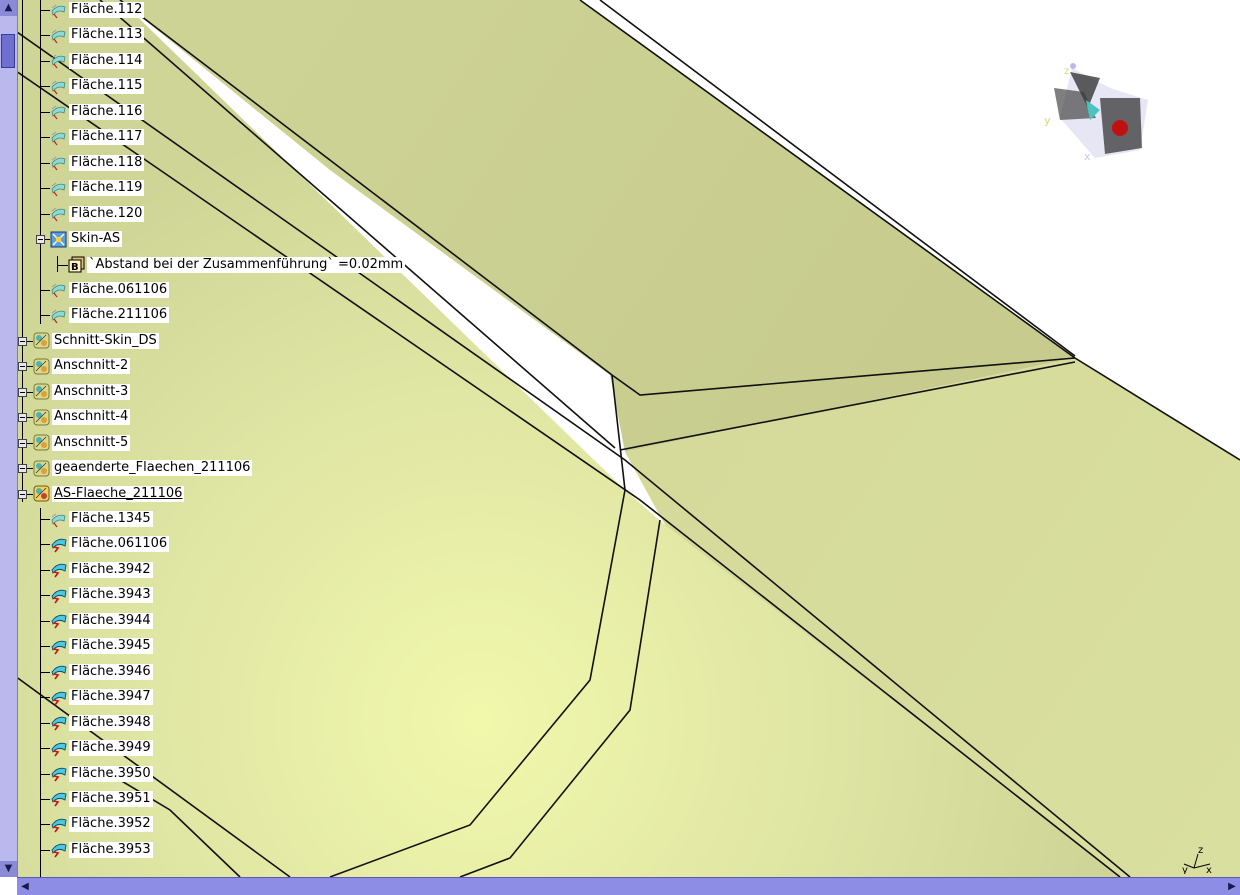 This screenshot has height=895, width=1240. I want to click on tree-node: geaenderte_Flaechen_211106, so click(143, 468).